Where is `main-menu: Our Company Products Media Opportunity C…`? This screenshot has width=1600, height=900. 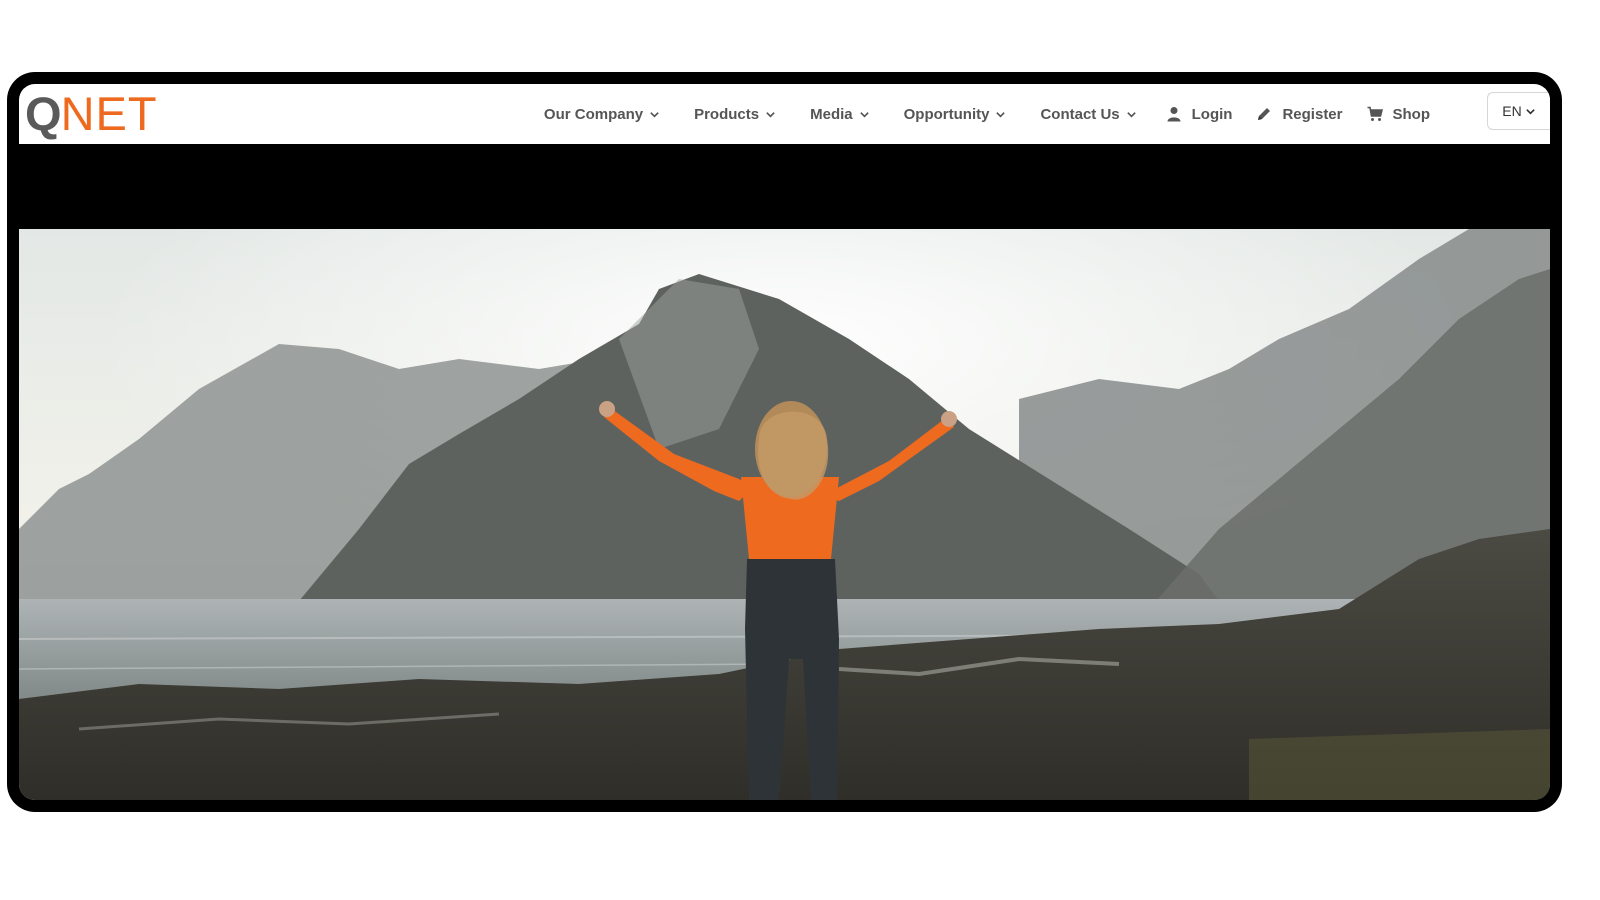 main-menu: Our Company Products Media Opportunity C… is located at coordinates (984, 114).